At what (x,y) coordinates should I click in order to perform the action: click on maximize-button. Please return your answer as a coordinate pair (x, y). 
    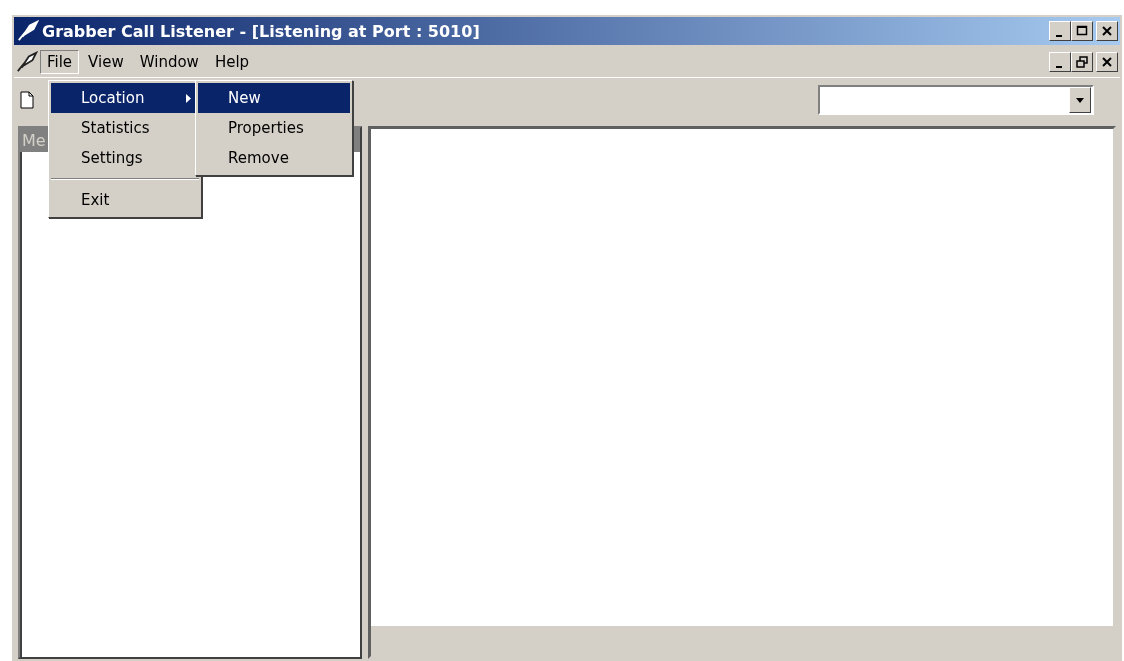
    Looking at the image, I should click on (1082, 31).